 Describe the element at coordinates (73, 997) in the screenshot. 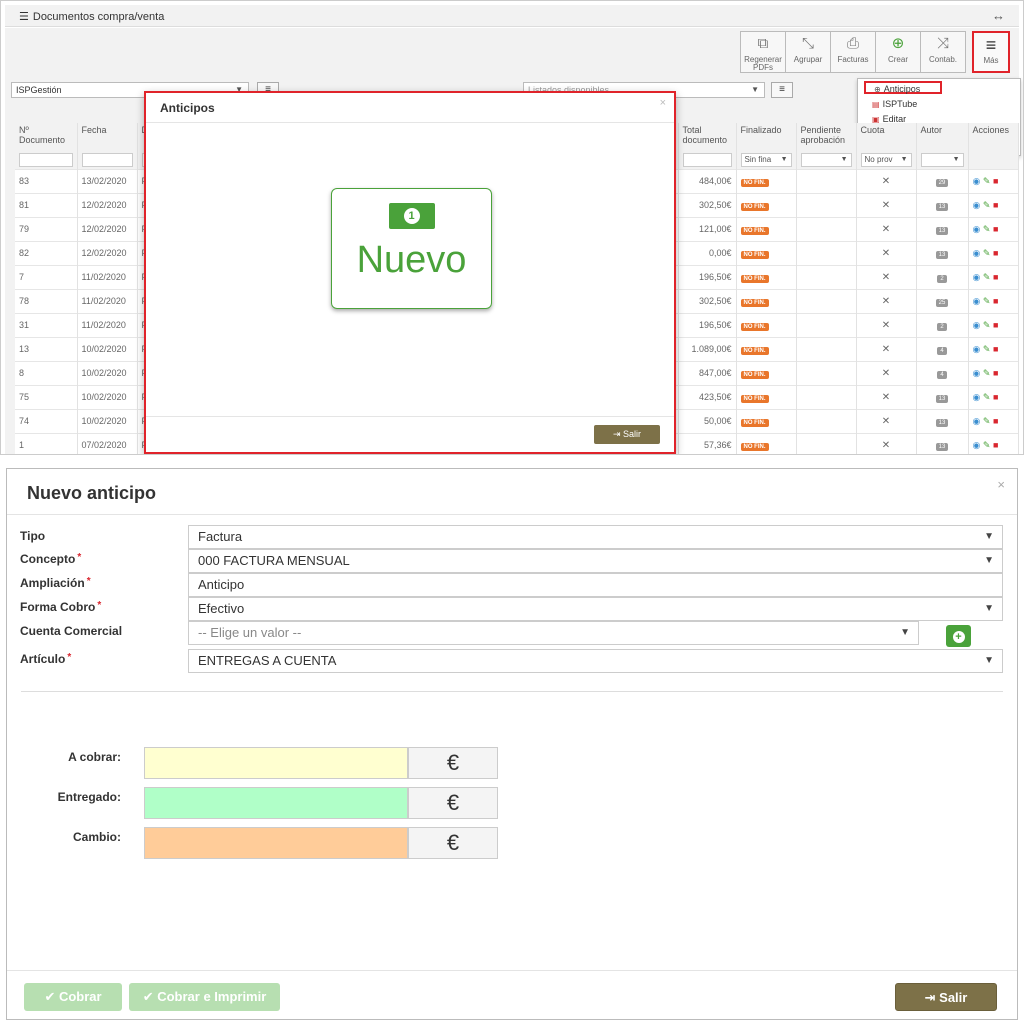

I see `cobrar-button: ✔ Cobrar` at that location.